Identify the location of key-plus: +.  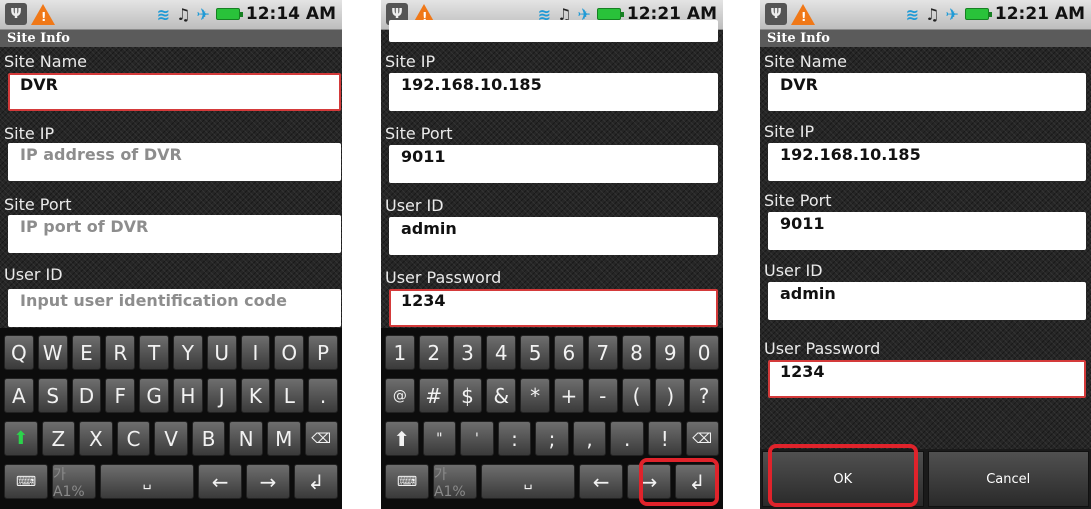
(568, 395).